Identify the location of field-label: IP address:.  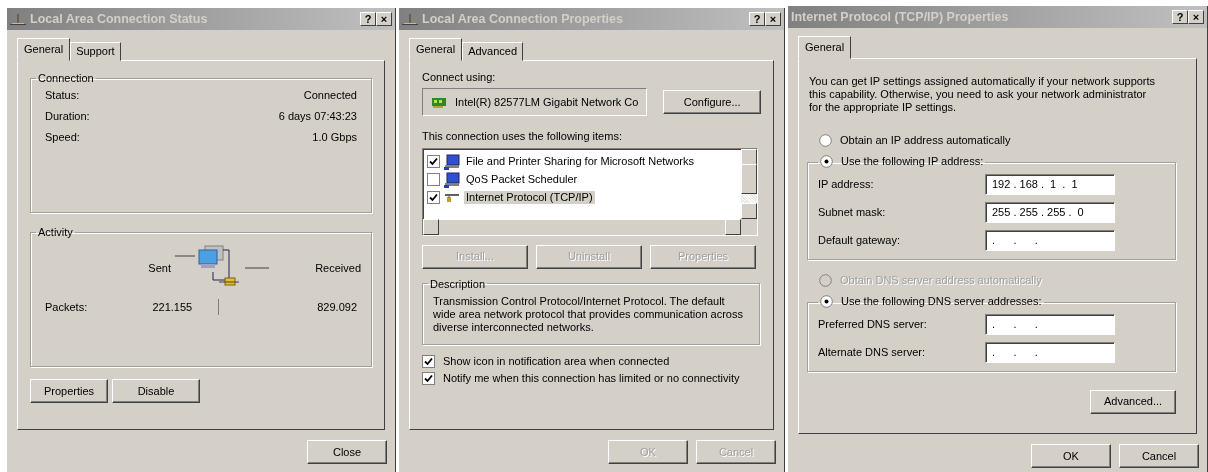
(846, 185).